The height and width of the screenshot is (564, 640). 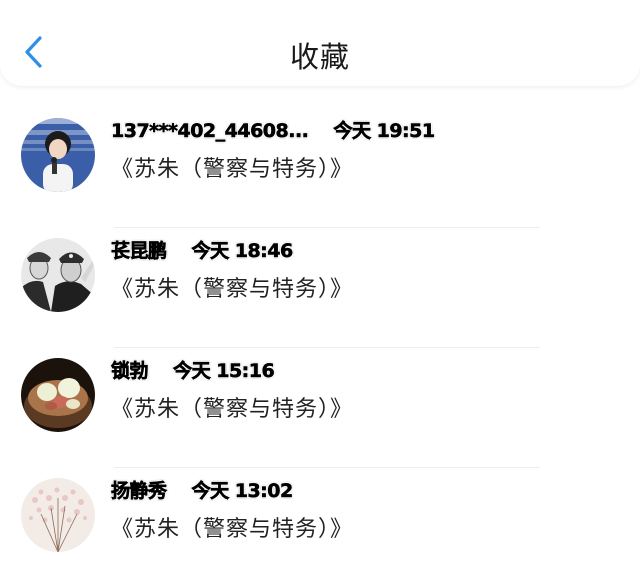 I want to click on avatar-singer-photo-icon, so click(x=58, y=155).